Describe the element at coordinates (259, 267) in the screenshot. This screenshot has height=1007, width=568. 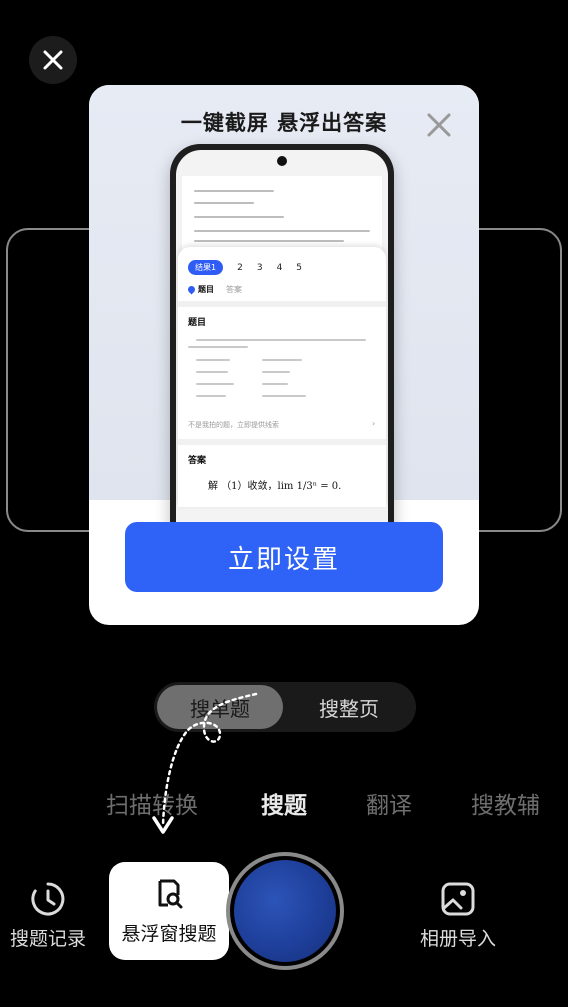
I see `result-tab: 3` at that location.